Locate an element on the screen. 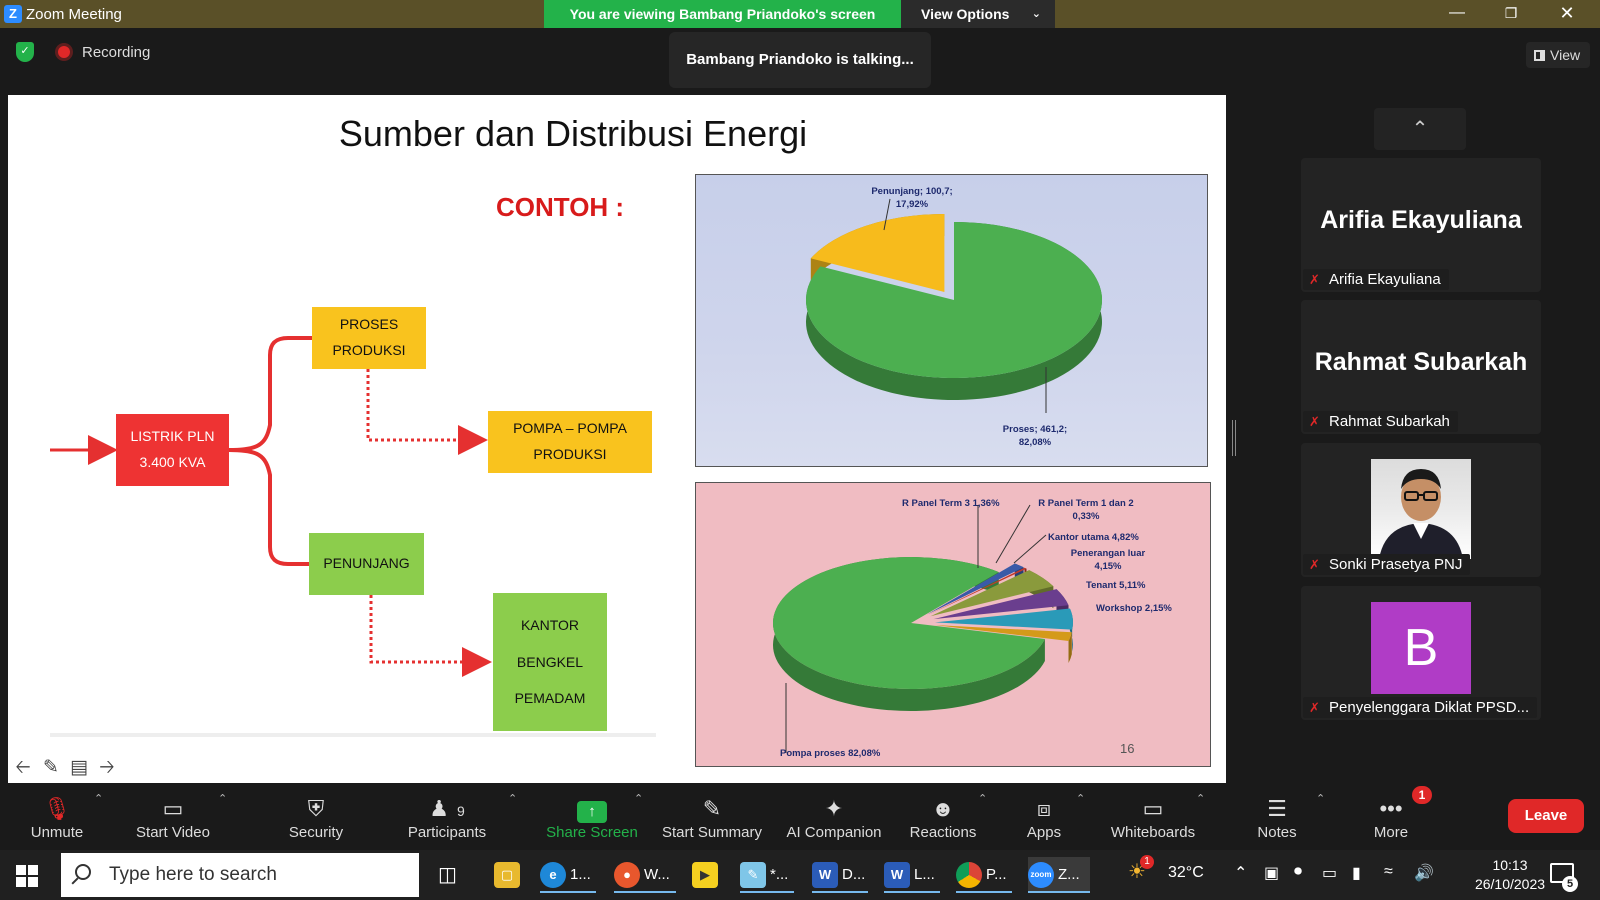 Image resolution: width=1600 pixels, height=900 pixels. pie-chart-2-svg is located at coordinates (923, 628).